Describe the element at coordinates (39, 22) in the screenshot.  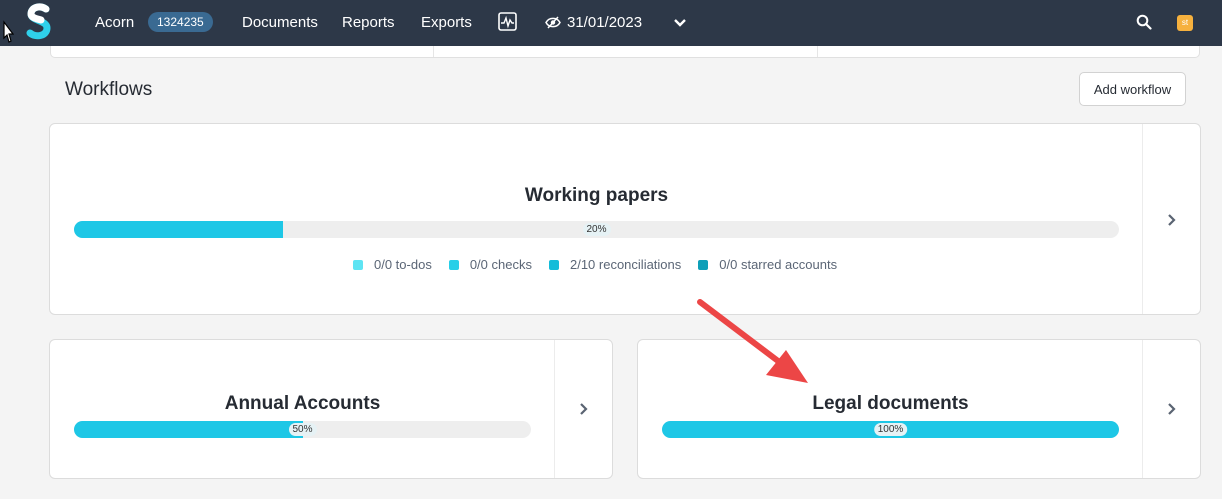
I see `app-logo-icon` at that location.